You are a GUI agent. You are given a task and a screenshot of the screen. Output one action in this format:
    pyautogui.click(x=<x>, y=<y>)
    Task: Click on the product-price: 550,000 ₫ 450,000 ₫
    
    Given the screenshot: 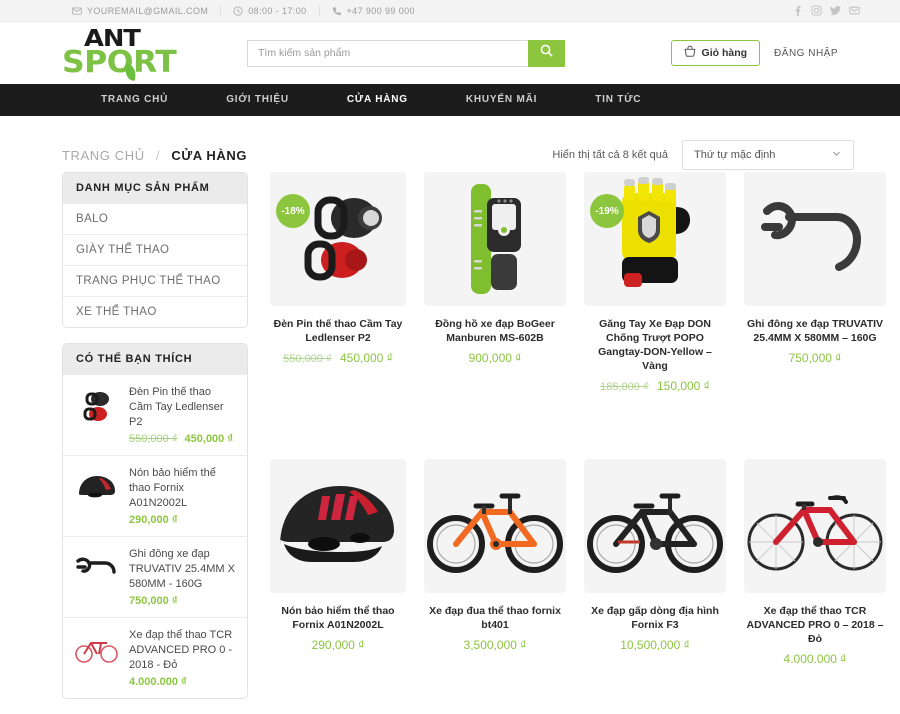 What is the action you would take?
    pyautogui.click(x=338, y=358)
    